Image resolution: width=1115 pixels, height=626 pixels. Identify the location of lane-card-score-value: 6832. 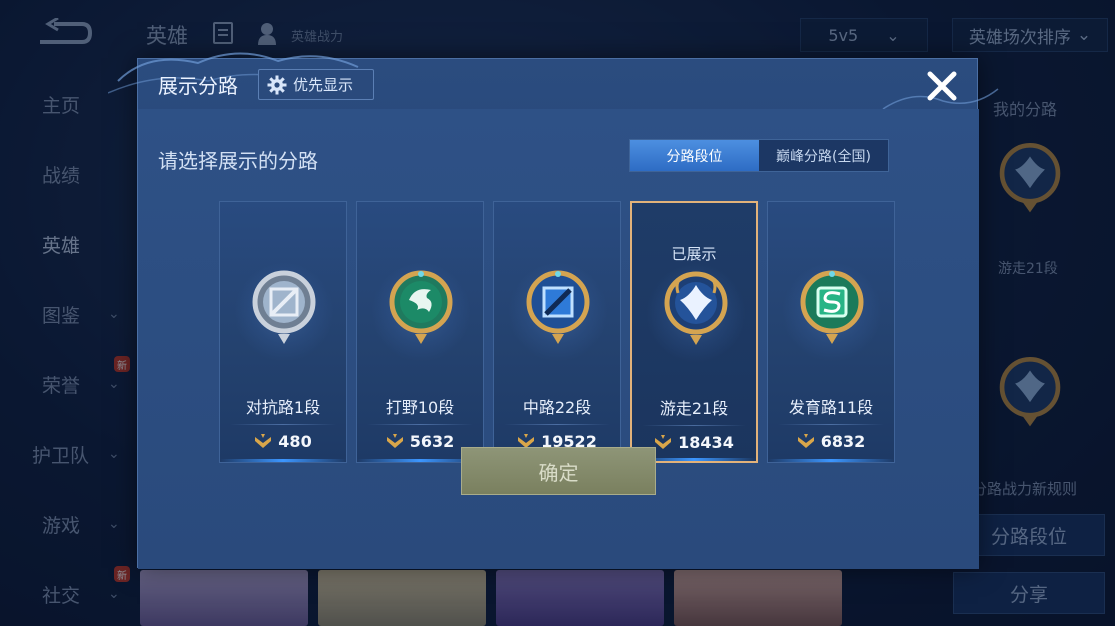
(843, 441).